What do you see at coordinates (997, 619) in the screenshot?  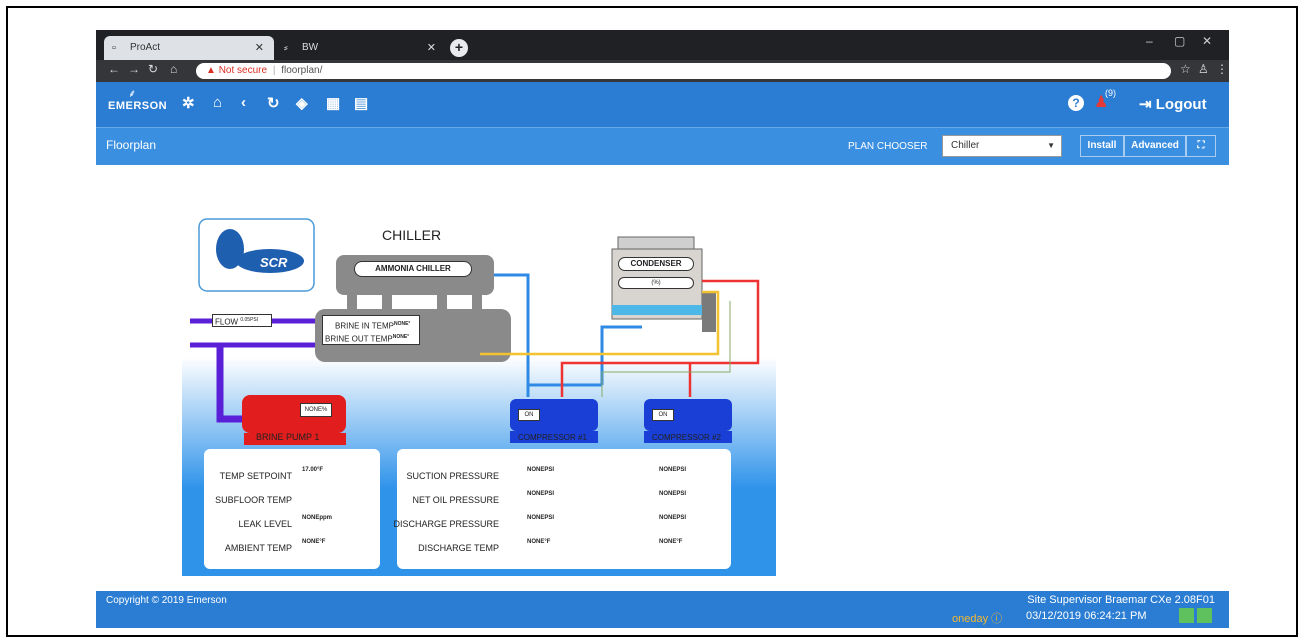 I see `info-icon: ⓘ` at bounding box center [997, 619].